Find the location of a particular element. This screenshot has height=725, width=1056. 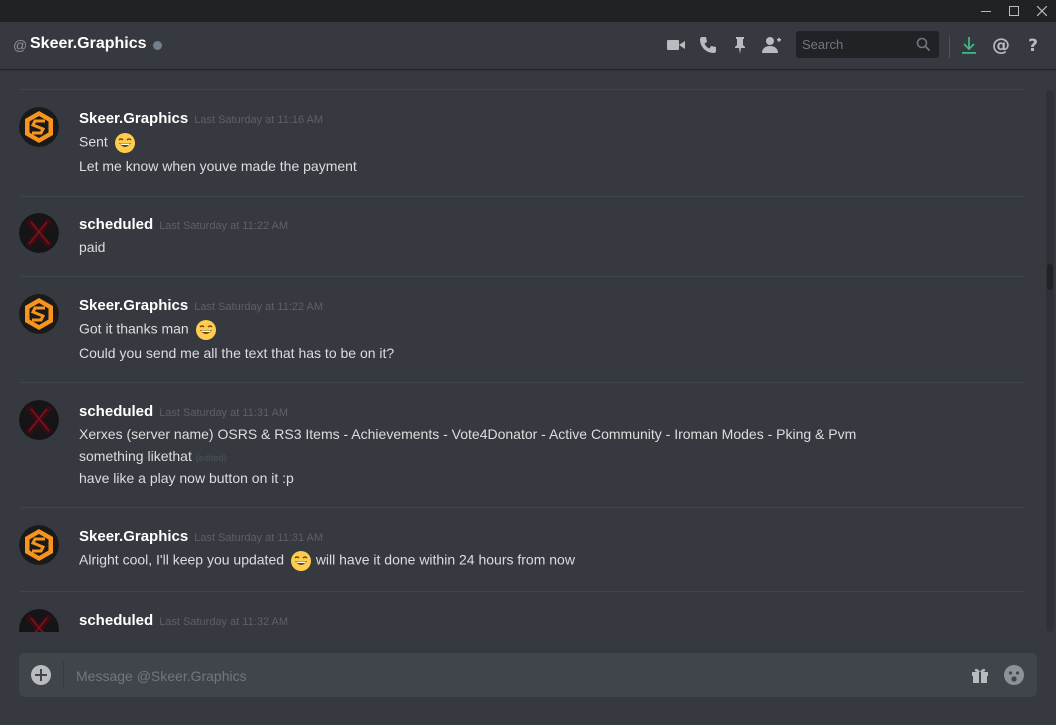

add-attachment-icon is located at coordinates (41, 675).